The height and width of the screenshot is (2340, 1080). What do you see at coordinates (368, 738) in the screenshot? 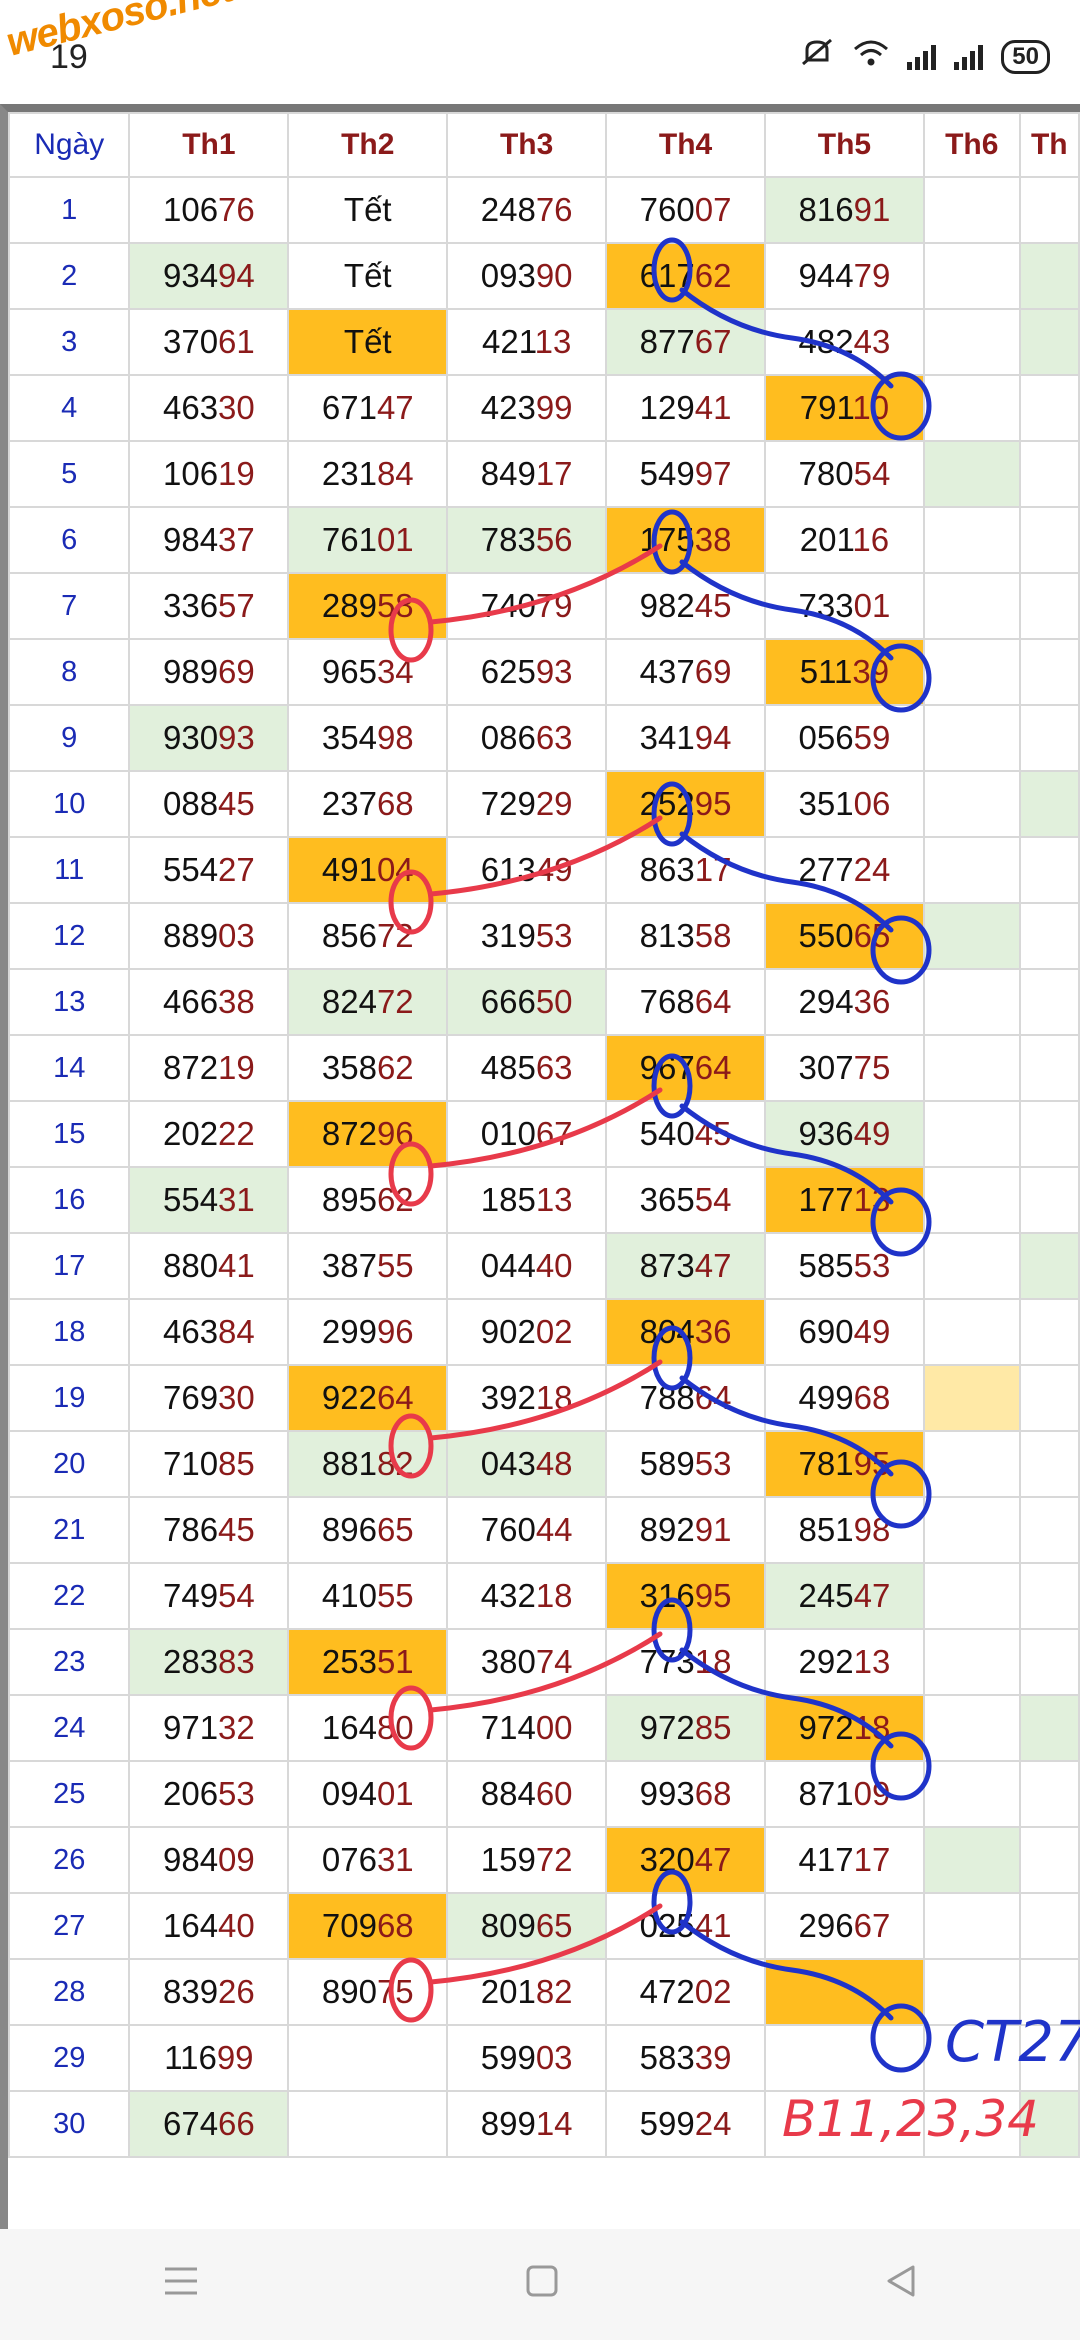
I see `result-cell: 35498` at bounding box center [368, 738].